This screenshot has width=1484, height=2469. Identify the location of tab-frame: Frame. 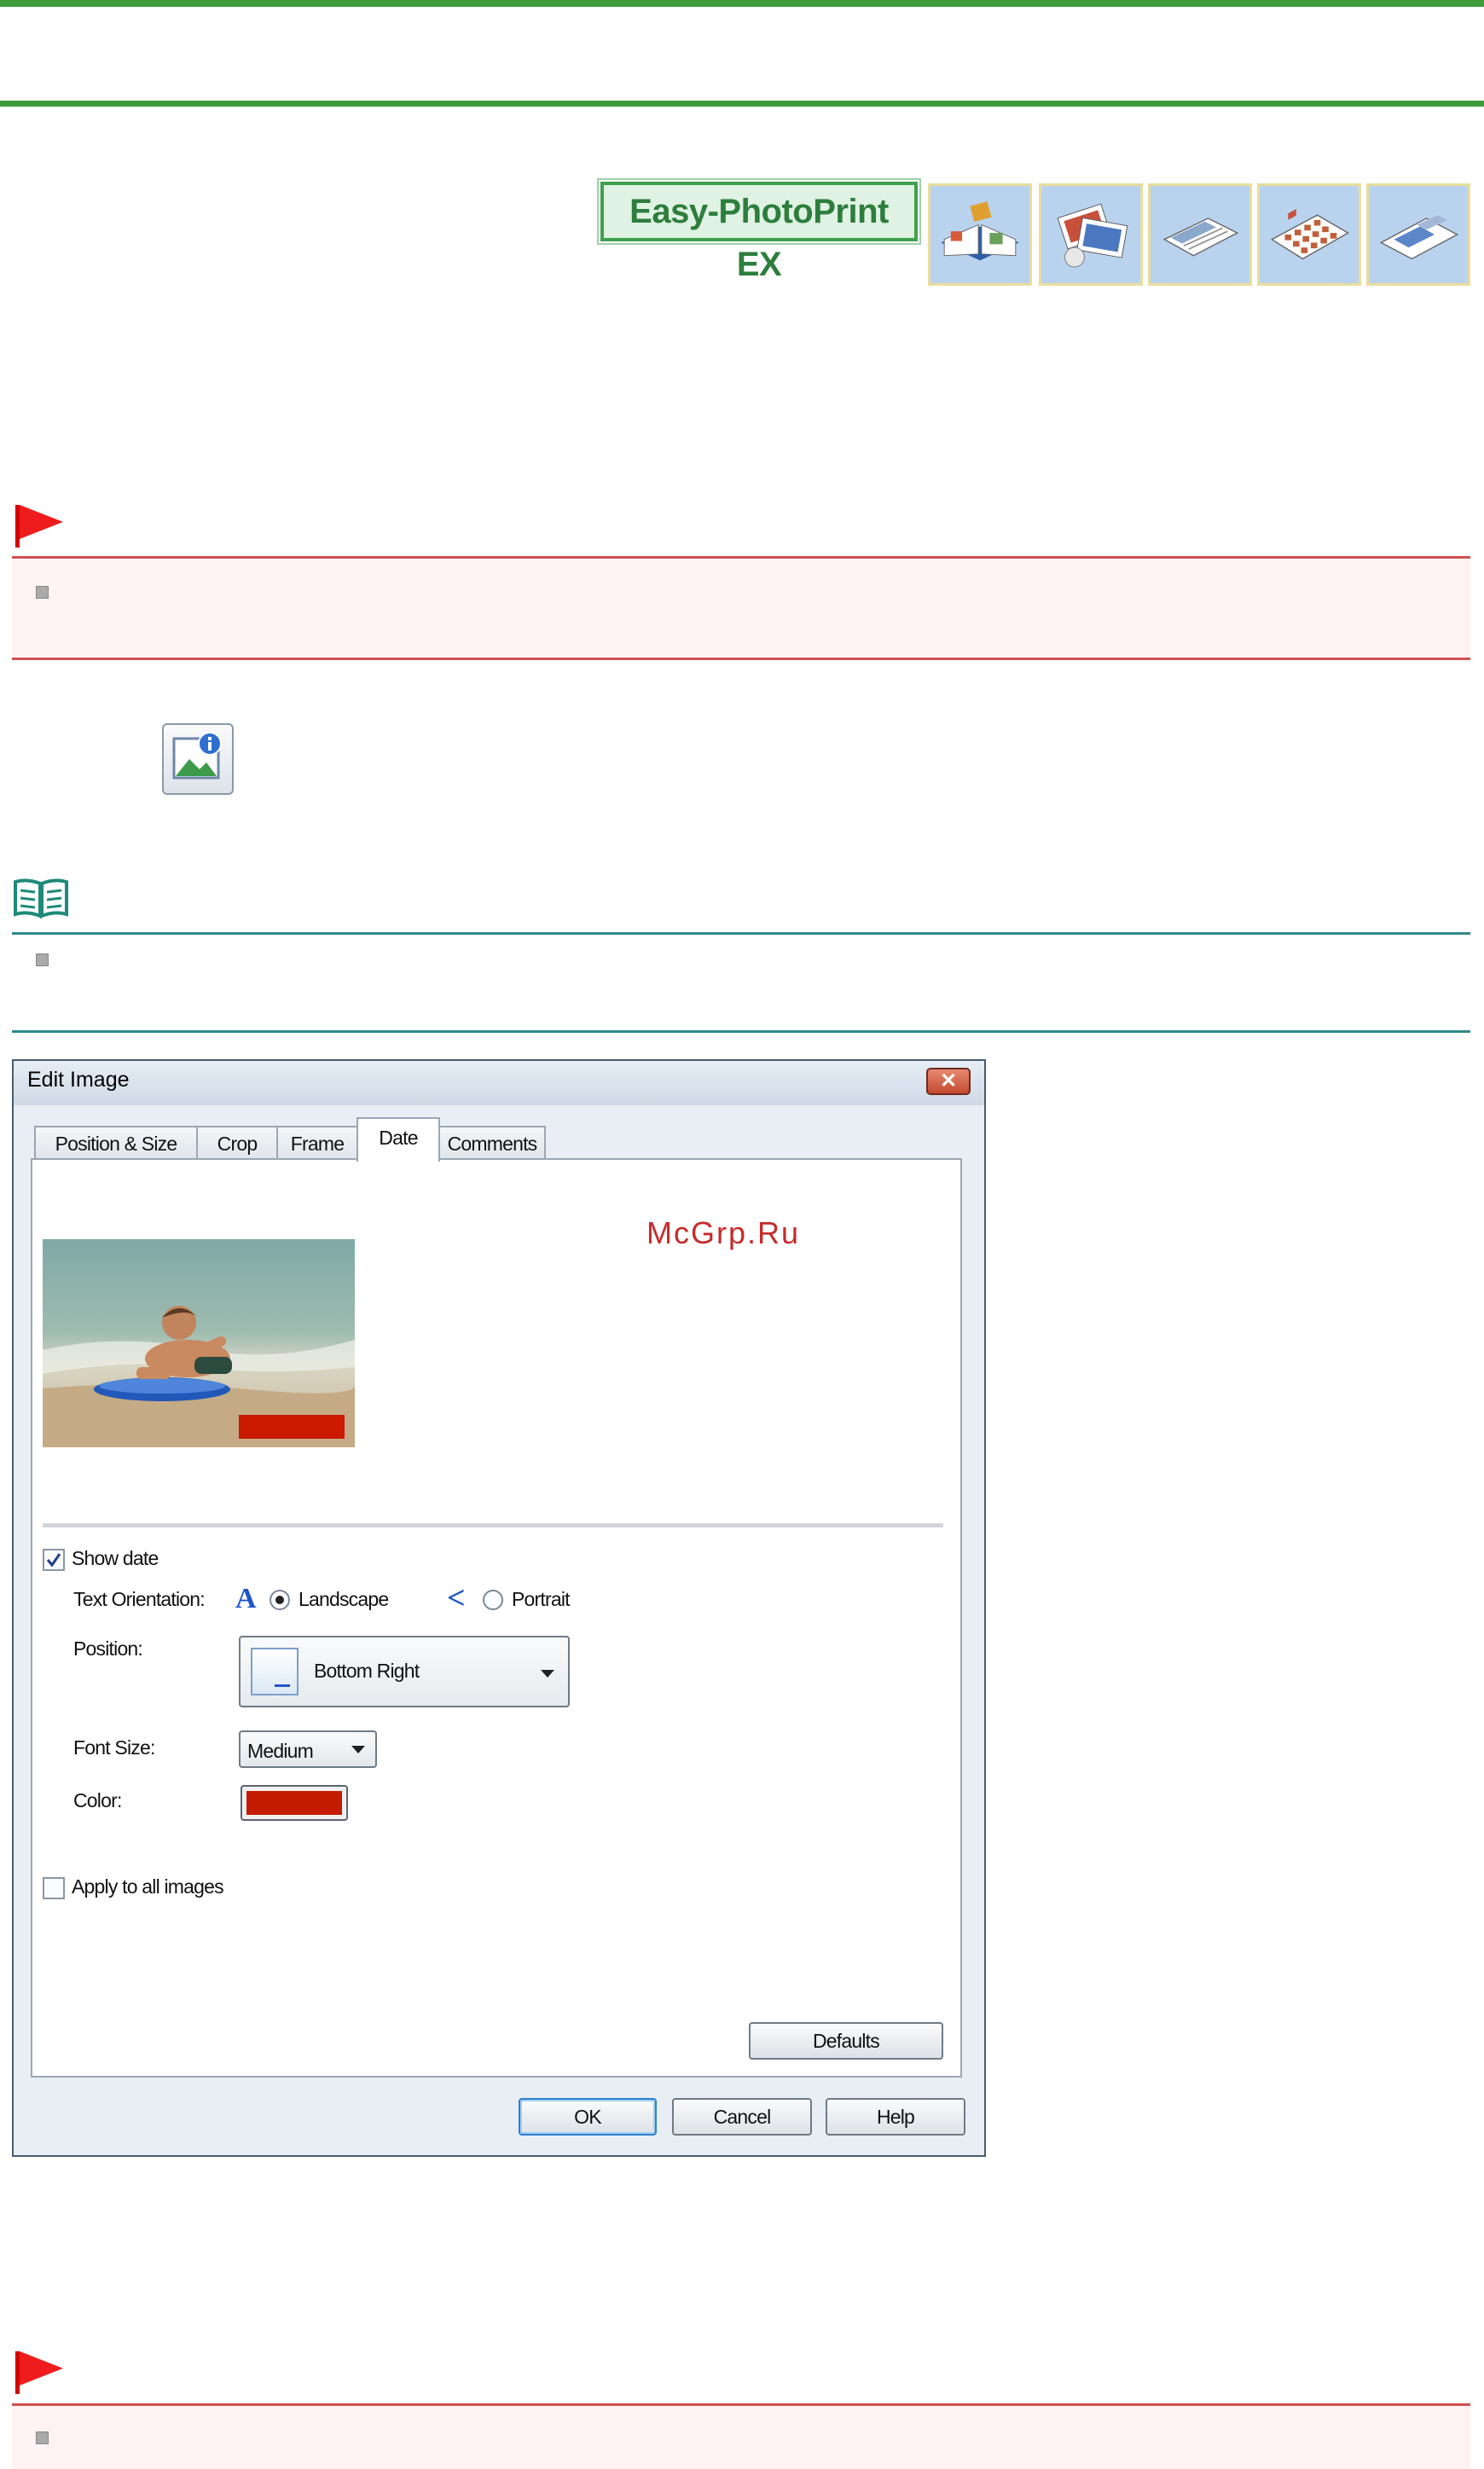
(317, 1143).